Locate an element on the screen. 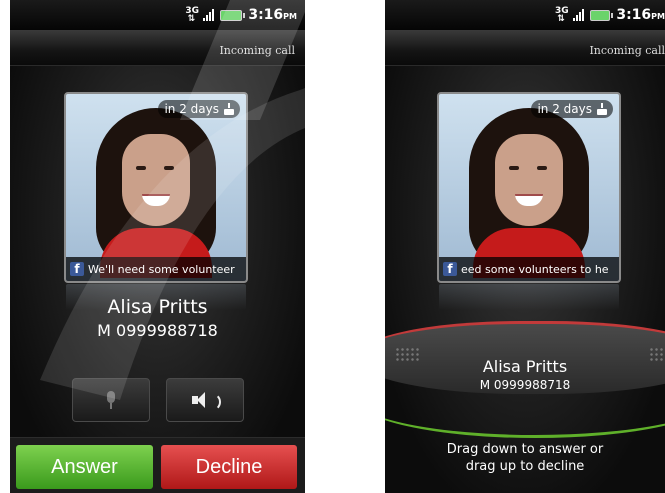  contact-photo: in 2 days f eed some volunteers to he is located at coordinates (529, 187).